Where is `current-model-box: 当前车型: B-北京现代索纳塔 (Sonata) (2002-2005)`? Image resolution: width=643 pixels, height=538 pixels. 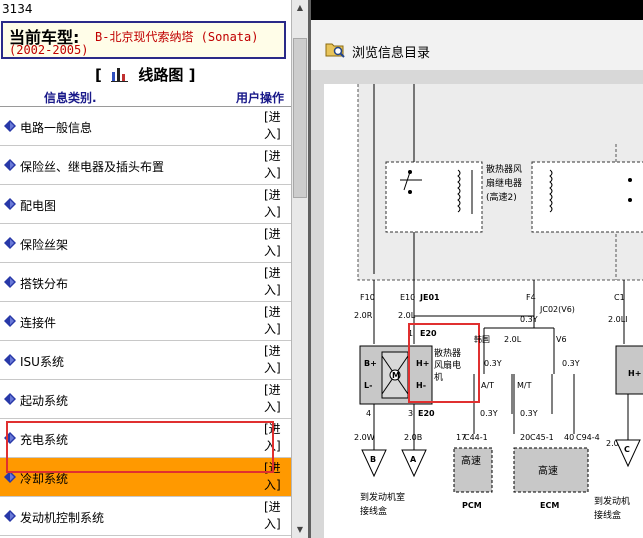
current-model-box: 当前车型: B-北京现代索纳塔 (Sonata) (2002-2005) is located at coordinates (143, 40).